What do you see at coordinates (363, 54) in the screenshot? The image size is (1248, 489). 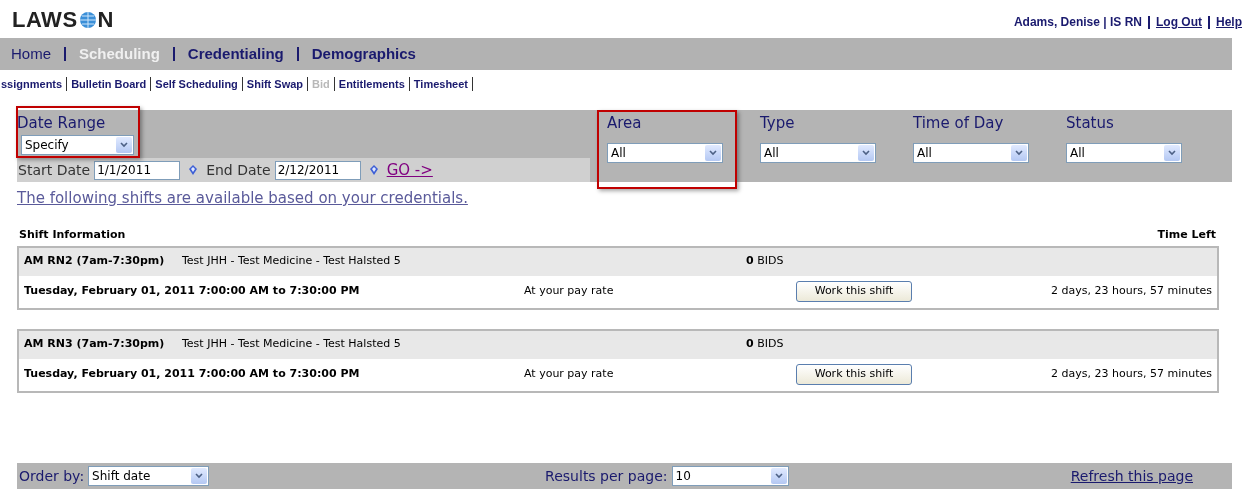 I see `nav-tab: Demographics` at bounding box center [363, 54].